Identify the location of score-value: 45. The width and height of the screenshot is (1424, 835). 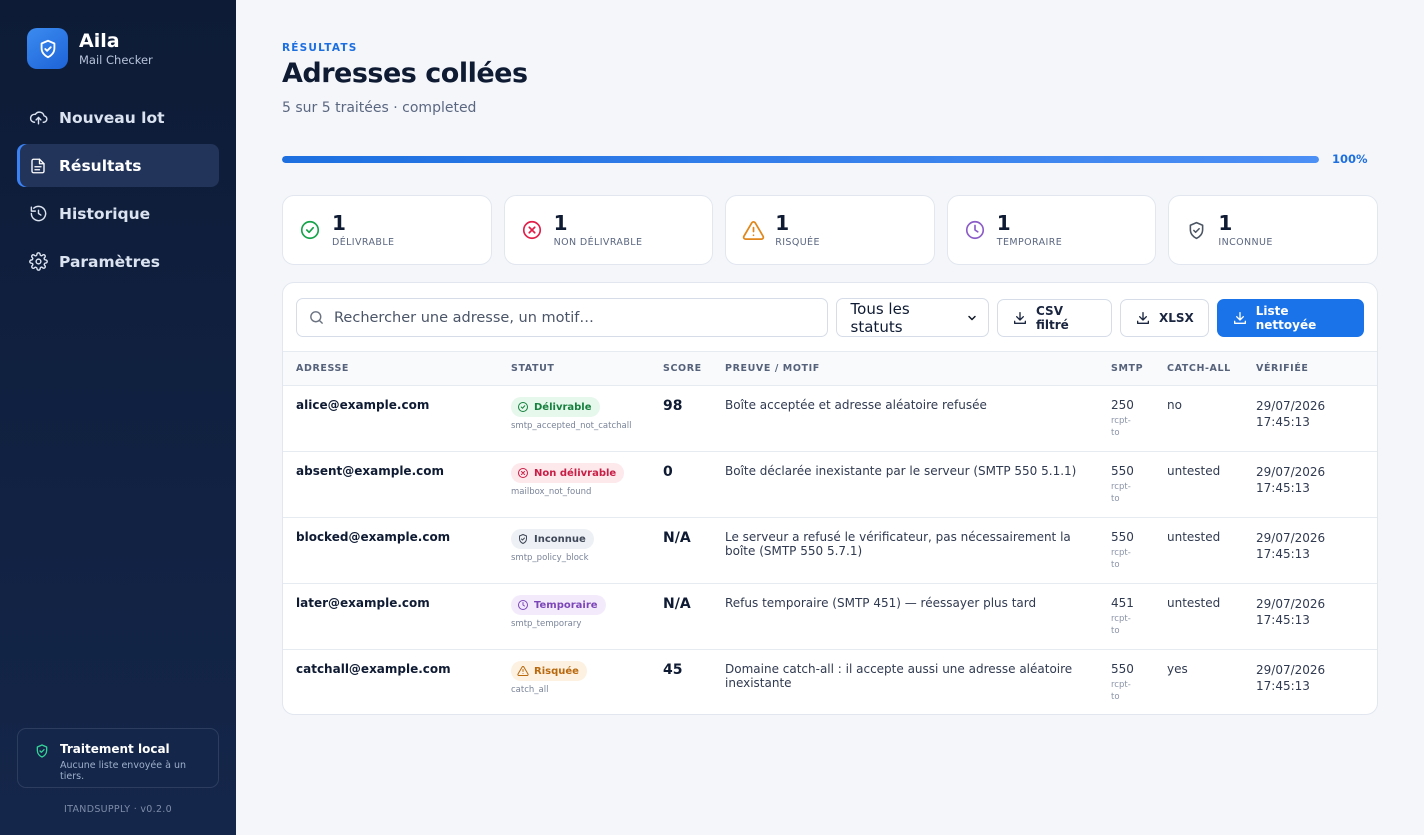
(673, 670).